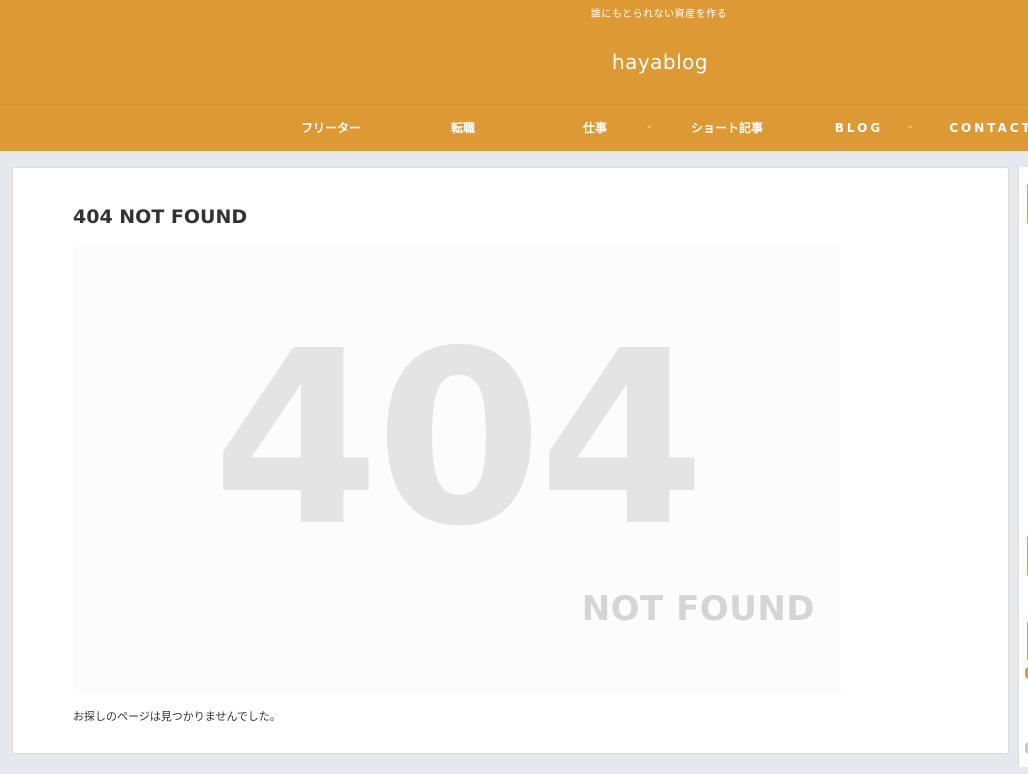 Image resolution: width=1028 pixels, height=774 pixels. I want to click on nav-item-label: 転職, so click(462, 128).